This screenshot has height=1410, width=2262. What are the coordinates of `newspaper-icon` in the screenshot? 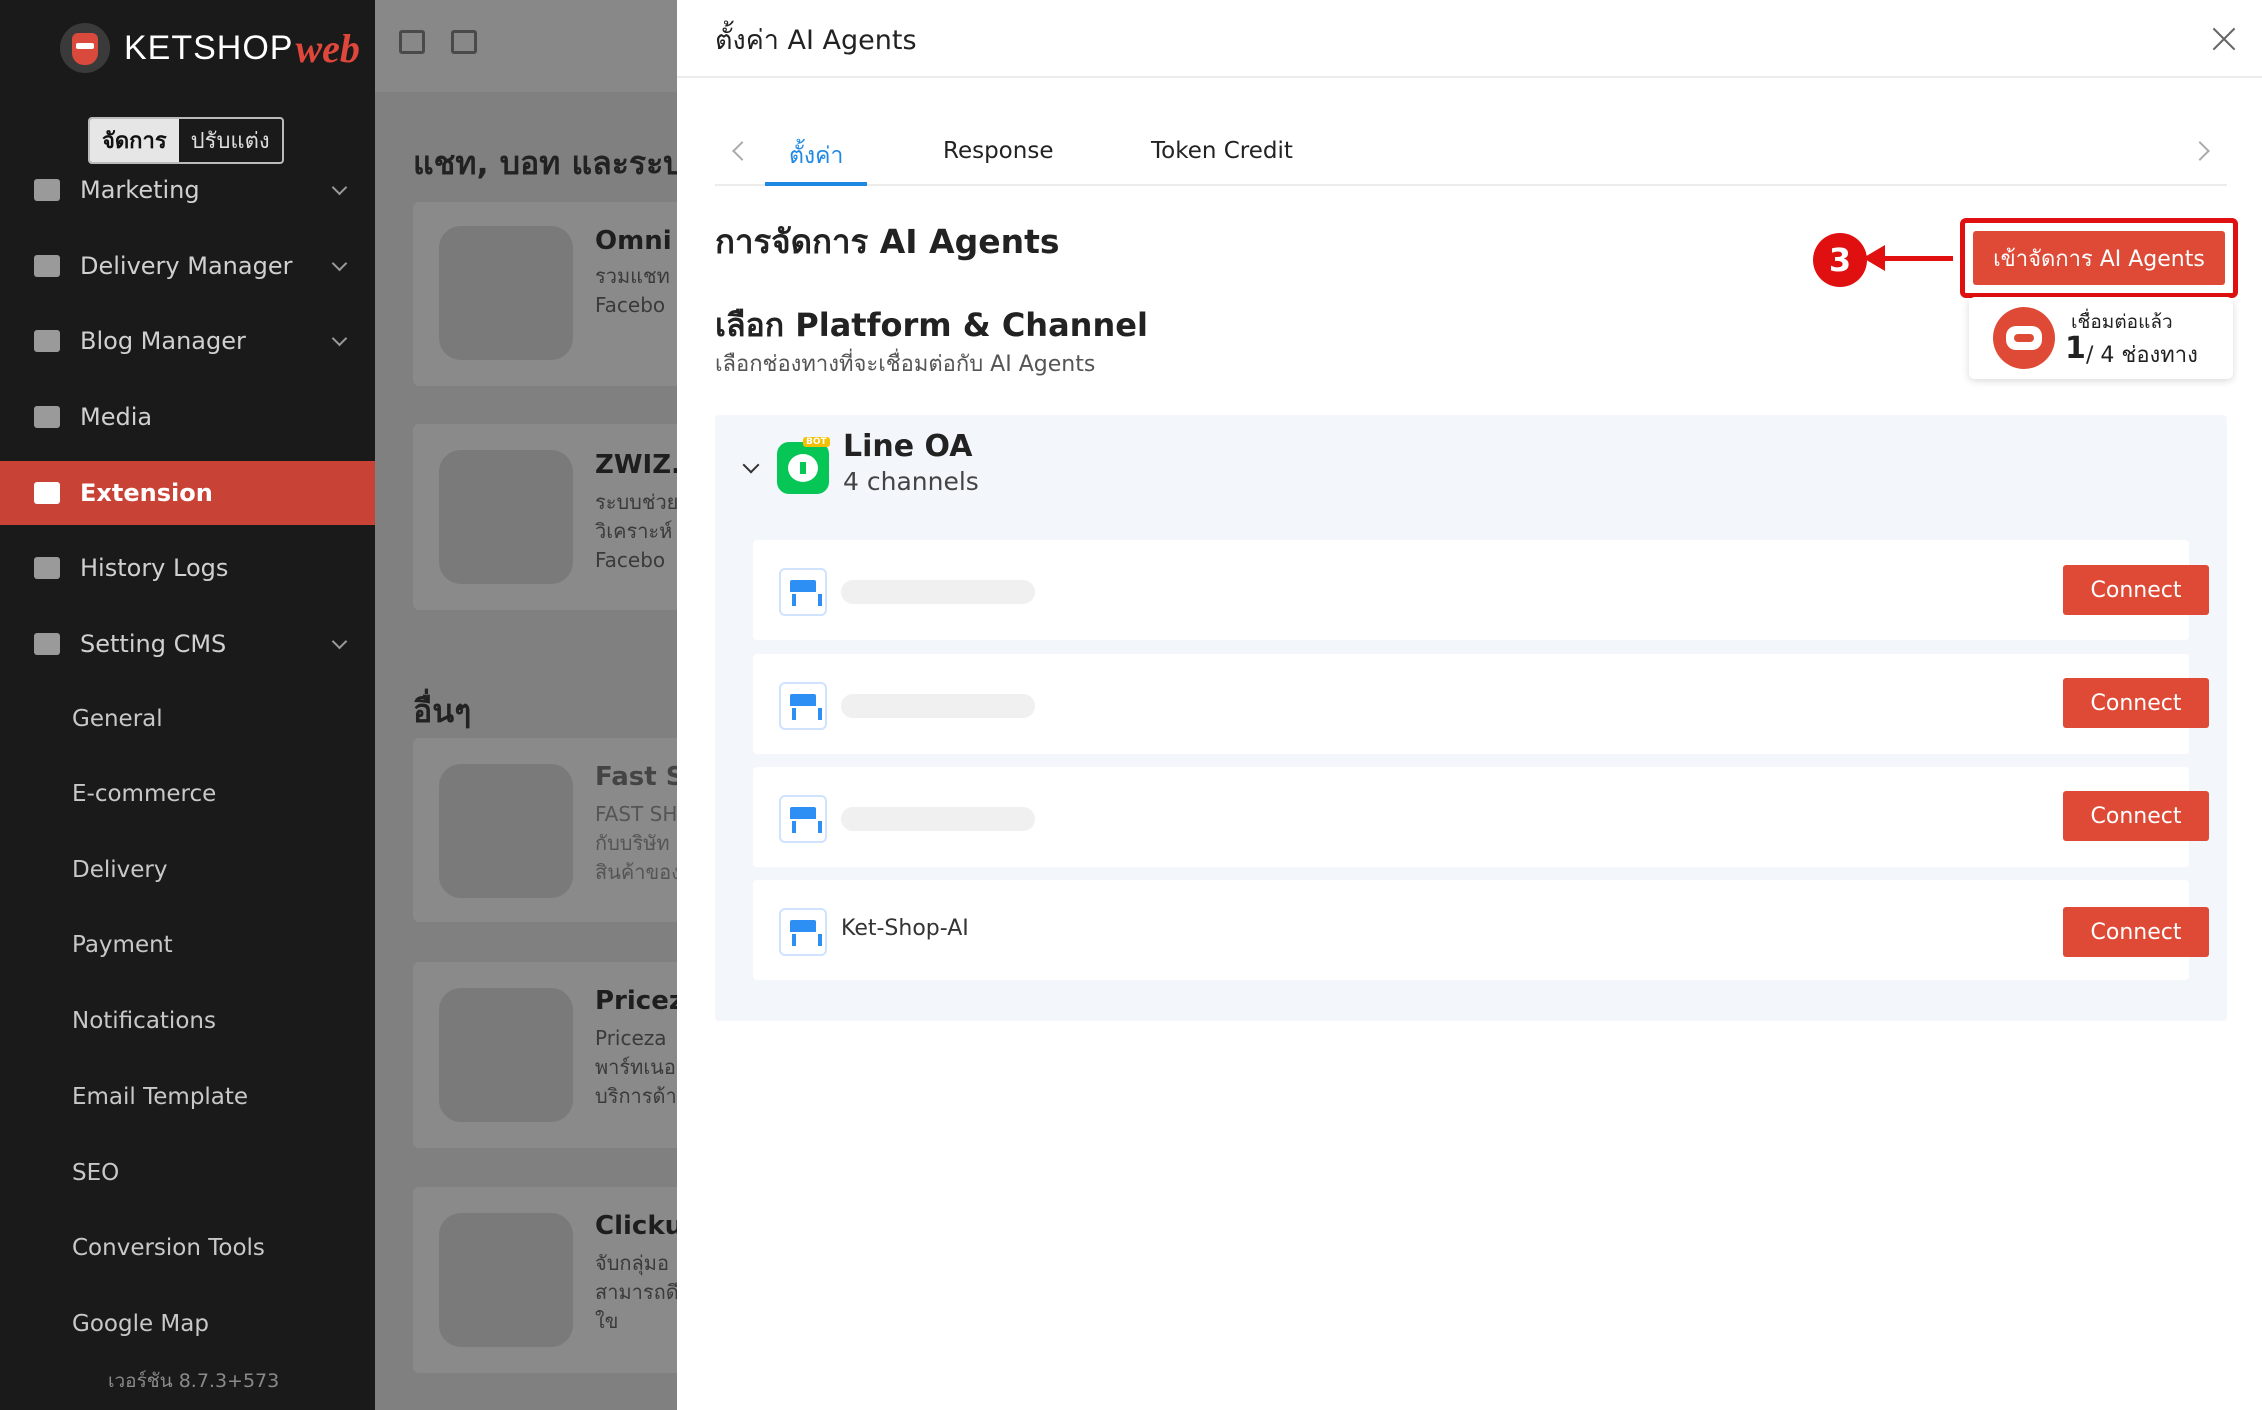 It's located at (47, 341).